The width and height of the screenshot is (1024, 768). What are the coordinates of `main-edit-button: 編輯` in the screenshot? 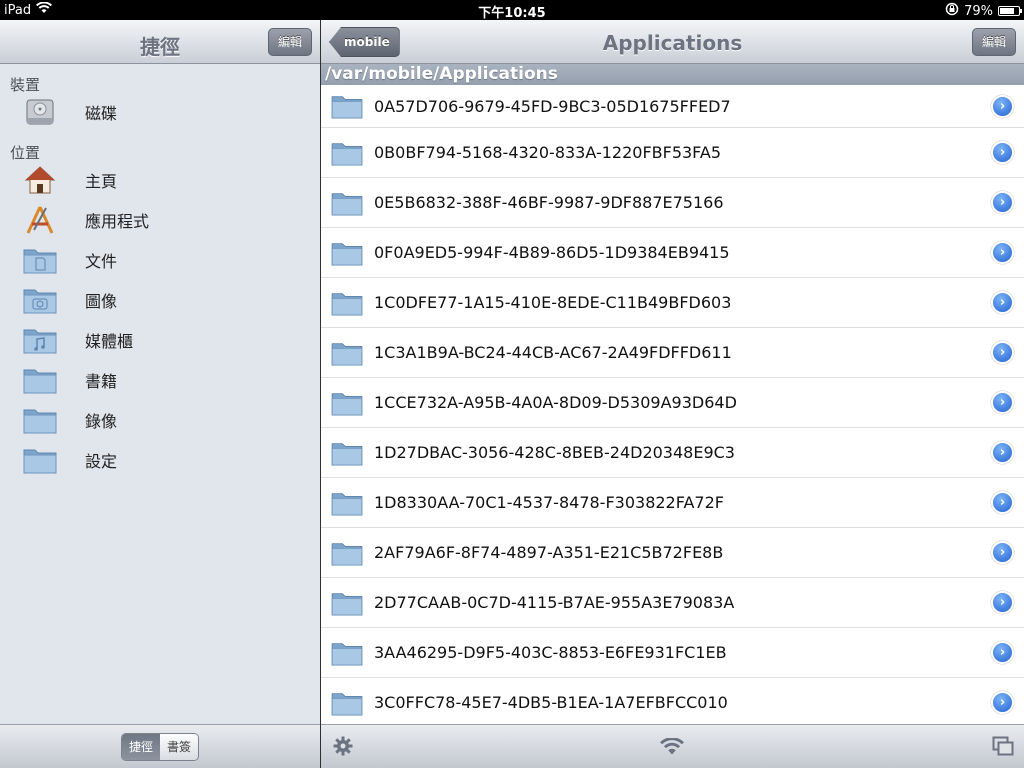 It's located at (993, 42).